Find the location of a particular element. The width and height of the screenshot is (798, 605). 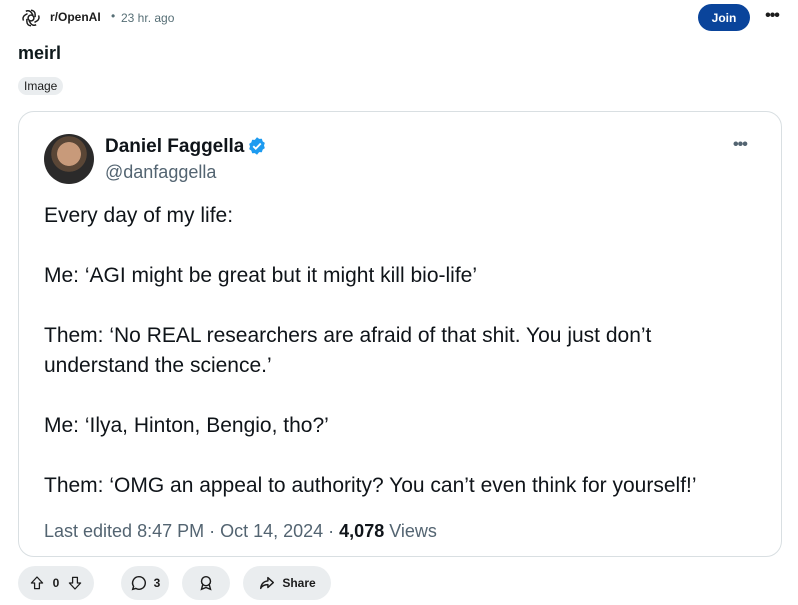

award-icon is located at coordinates (206, 583).